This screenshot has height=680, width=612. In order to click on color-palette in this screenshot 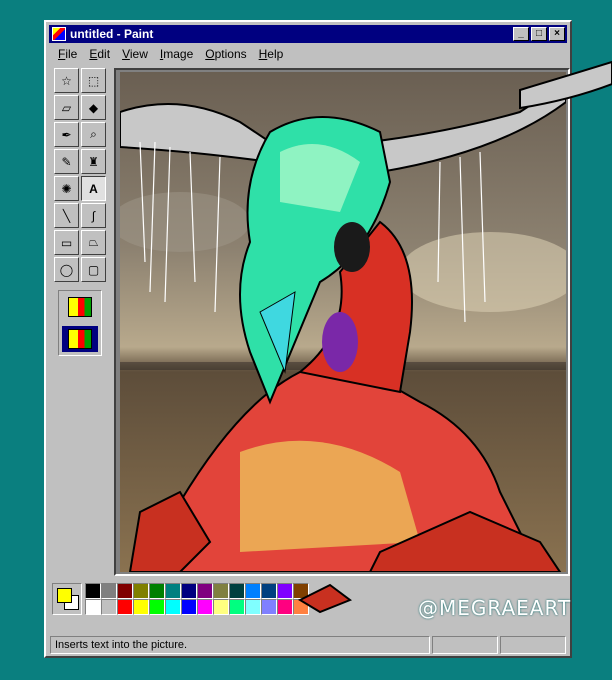, I will do `click(180, 601)`.